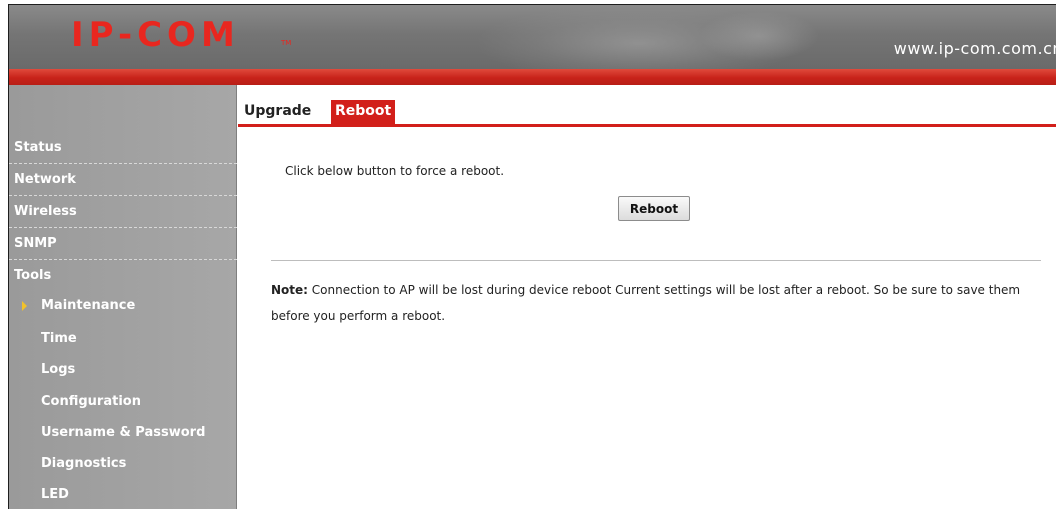  Describe the element at coordinates (395, 171) in the screenshot. I see `reboot-message: Click below button to force a reboot.` at that location.